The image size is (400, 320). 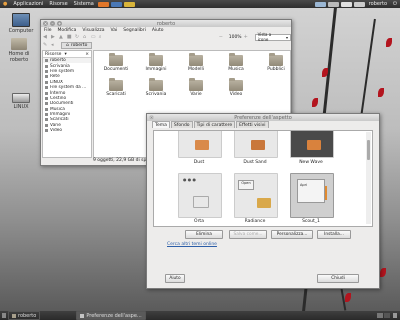 I want to click on close-label: Chiudi, so click(x=338, y=278).